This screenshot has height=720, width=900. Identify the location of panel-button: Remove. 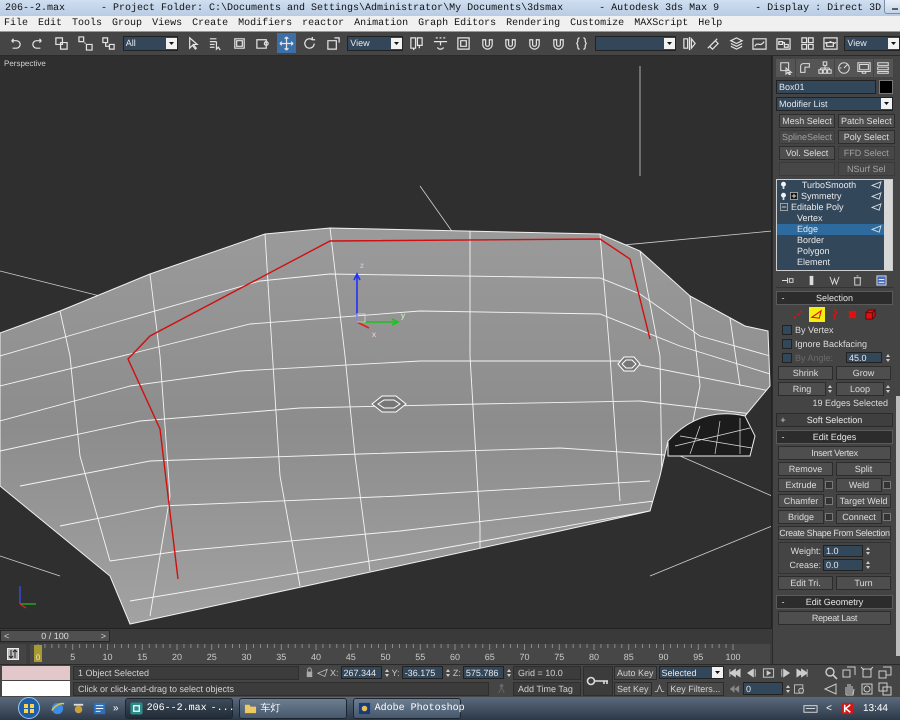
(805, 469).